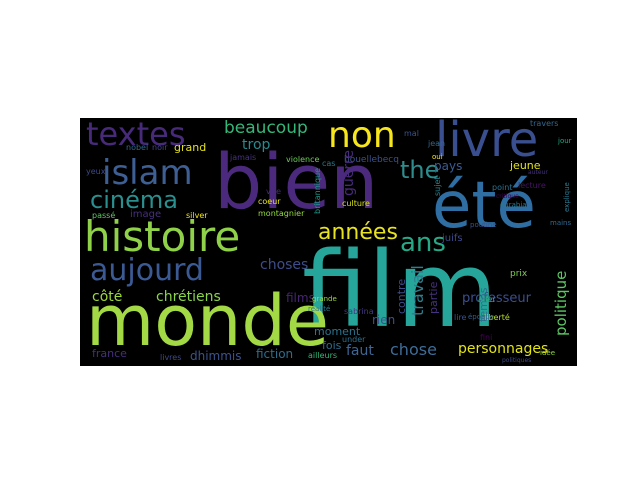 The width and height of the screenshot is (640, 480). Describe the element at coordinates (137, 147) in the screenshot. I see `word-nobel: nobel` at that location.